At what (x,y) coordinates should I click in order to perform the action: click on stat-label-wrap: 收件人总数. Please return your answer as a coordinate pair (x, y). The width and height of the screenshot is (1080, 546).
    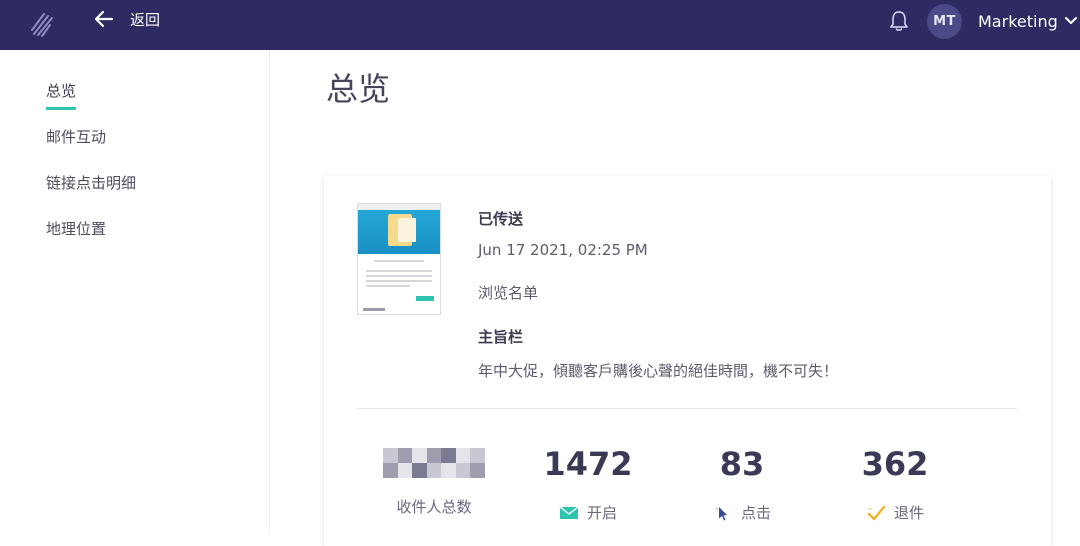
    Looking at the image, I should click on (434, 506).